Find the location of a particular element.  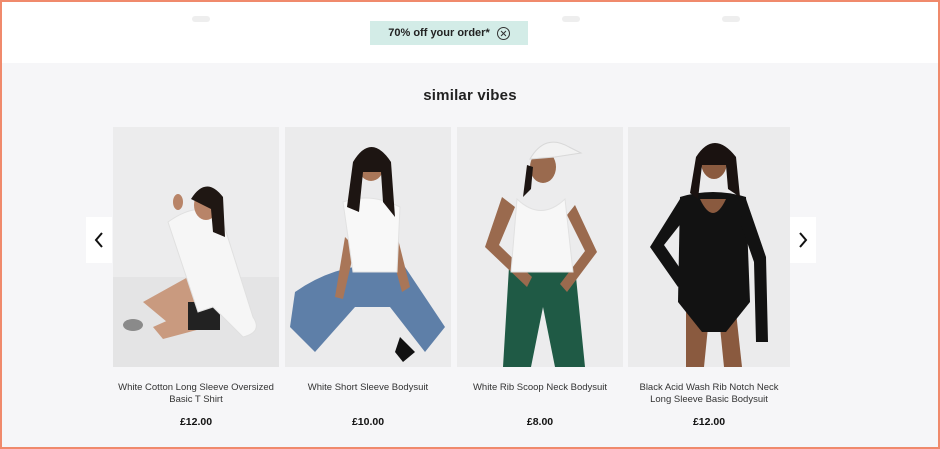

product-name: White Rib Scoop Neck Bodysuit is located at coordinates (540, 395).